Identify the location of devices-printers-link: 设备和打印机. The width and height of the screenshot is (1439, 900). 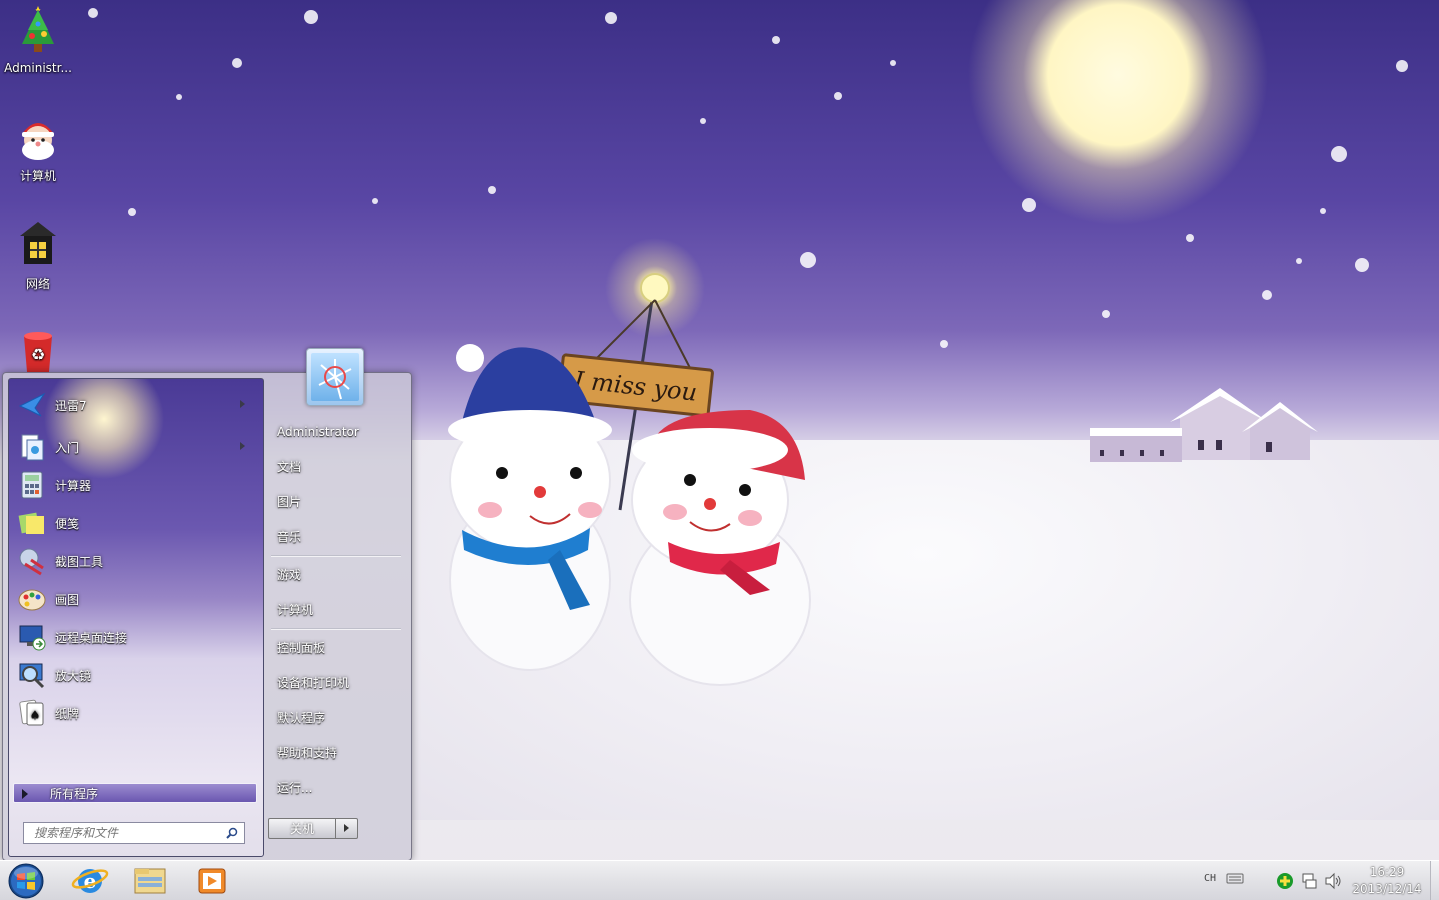
(342, 683).